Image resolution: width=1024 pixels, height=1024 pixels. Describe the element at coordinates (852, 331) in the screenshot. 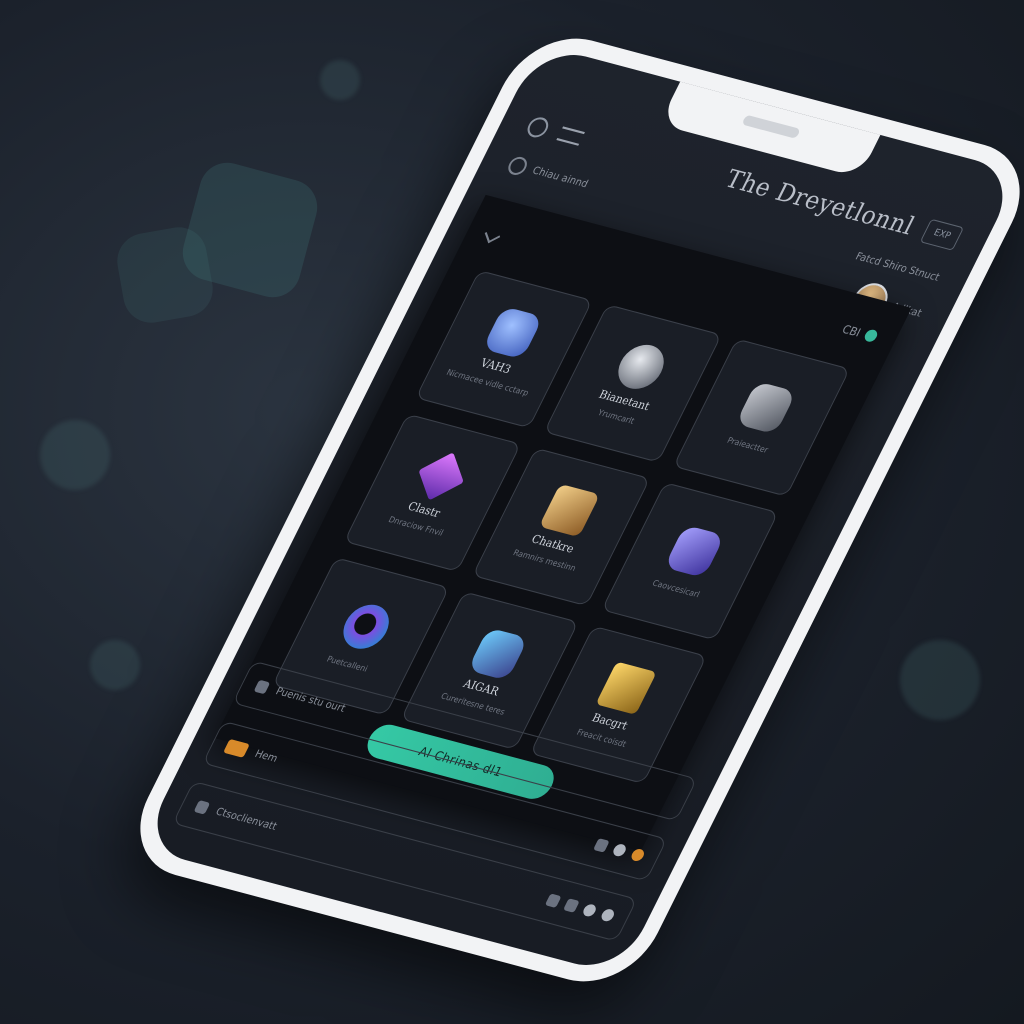

I see `panel-tag-label: CBI` at that location.